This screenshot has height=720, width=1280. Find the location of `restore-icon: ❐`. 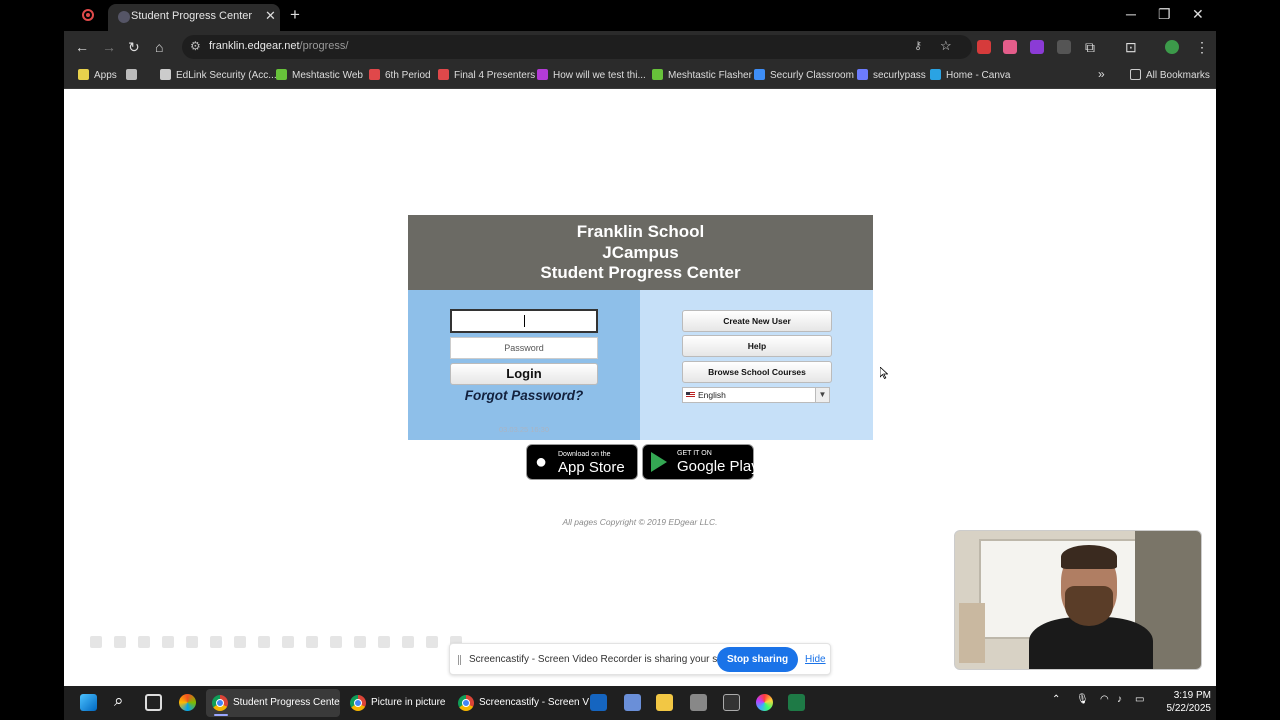

restore-icon: ❐ is located at coordinates (1164, 14).